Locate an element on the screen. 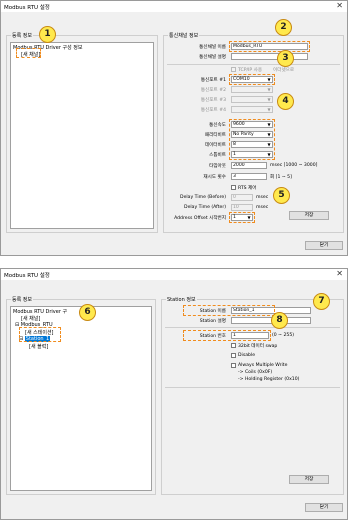 This screenshot has height=522, width=348. rts-checkbox is located at coordinates (233, 187).